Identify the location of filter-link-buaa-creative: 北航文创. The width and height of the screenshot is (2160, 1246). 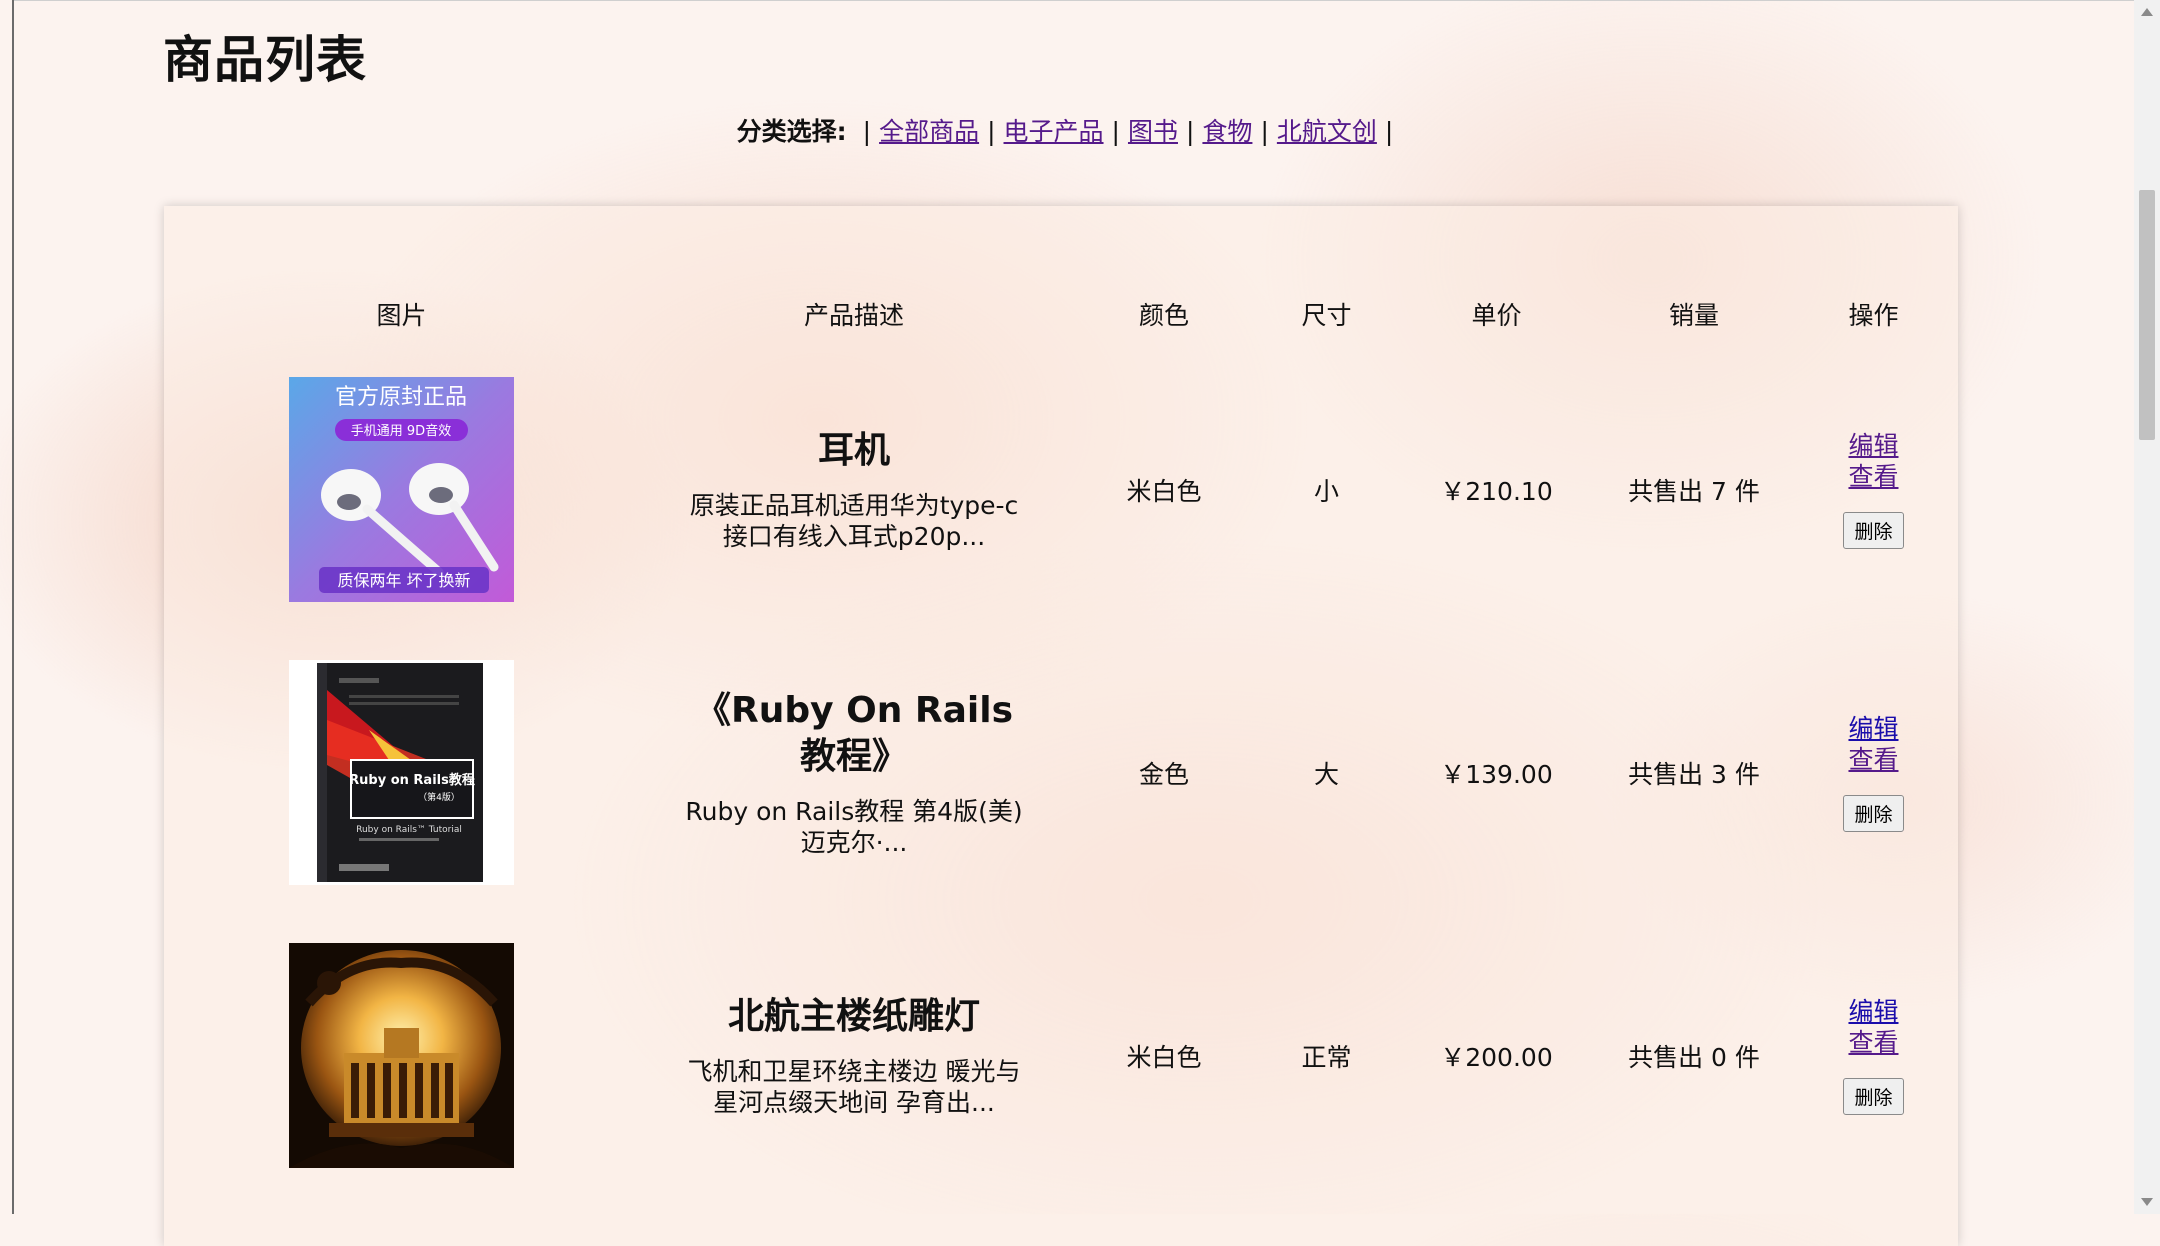
(1327, 131).